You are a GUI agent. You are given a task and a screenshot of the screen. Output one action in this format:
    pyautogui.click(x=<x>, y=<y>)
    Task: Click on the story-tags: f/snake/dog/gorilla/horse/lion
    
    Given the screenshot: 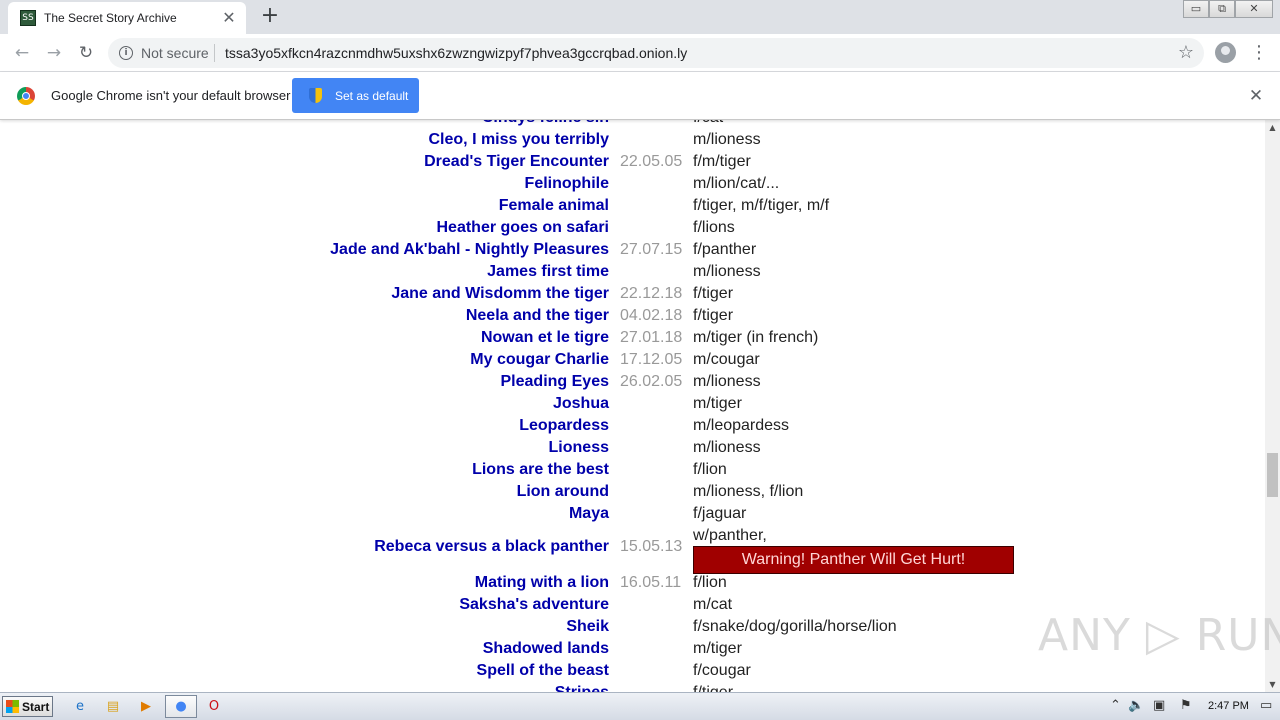 What is the action you would take?
    pyautogui.click(x=795, y=626)
    